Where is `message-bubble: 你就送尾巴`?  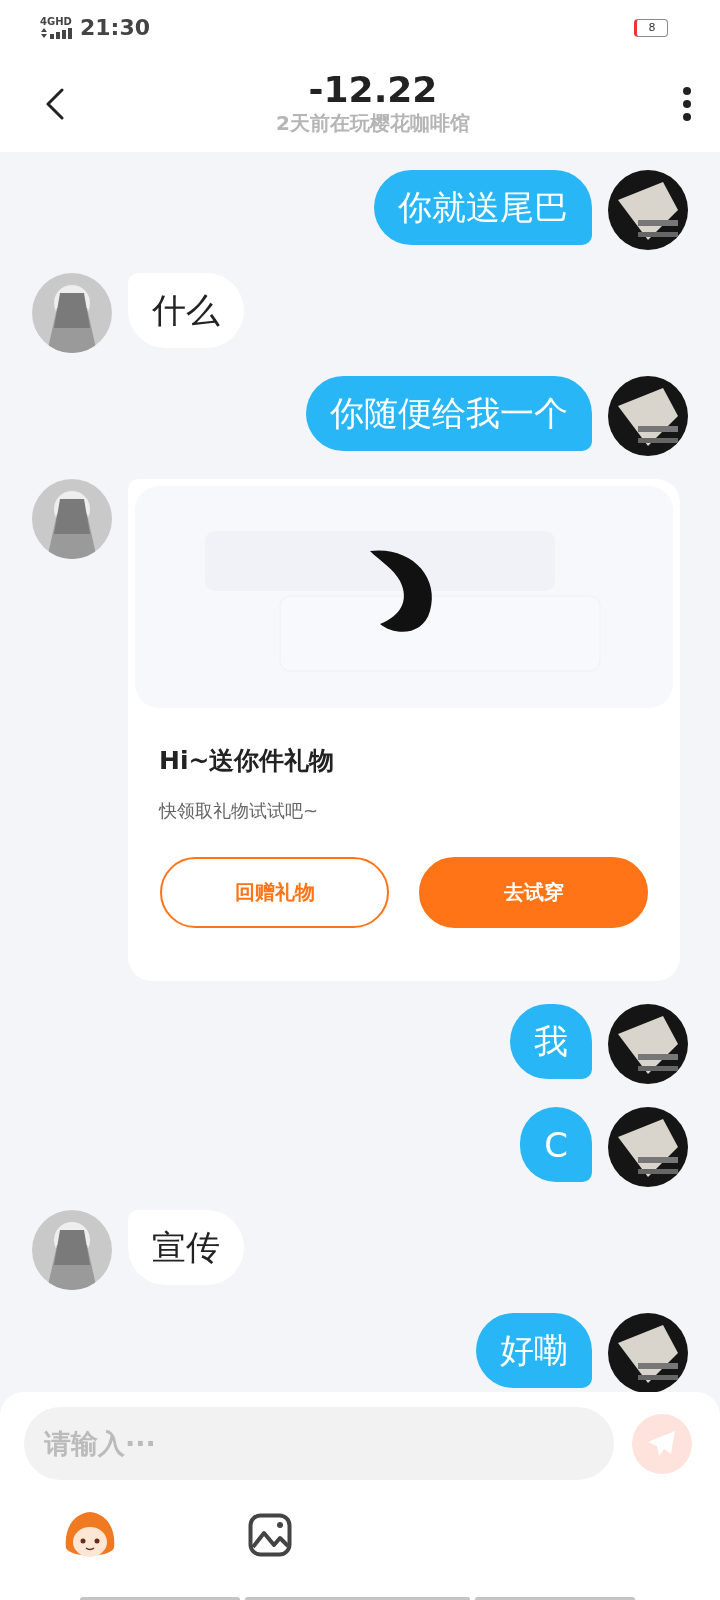 message-bubble: 你就送尾巴 is located at coordinates (483, 207).